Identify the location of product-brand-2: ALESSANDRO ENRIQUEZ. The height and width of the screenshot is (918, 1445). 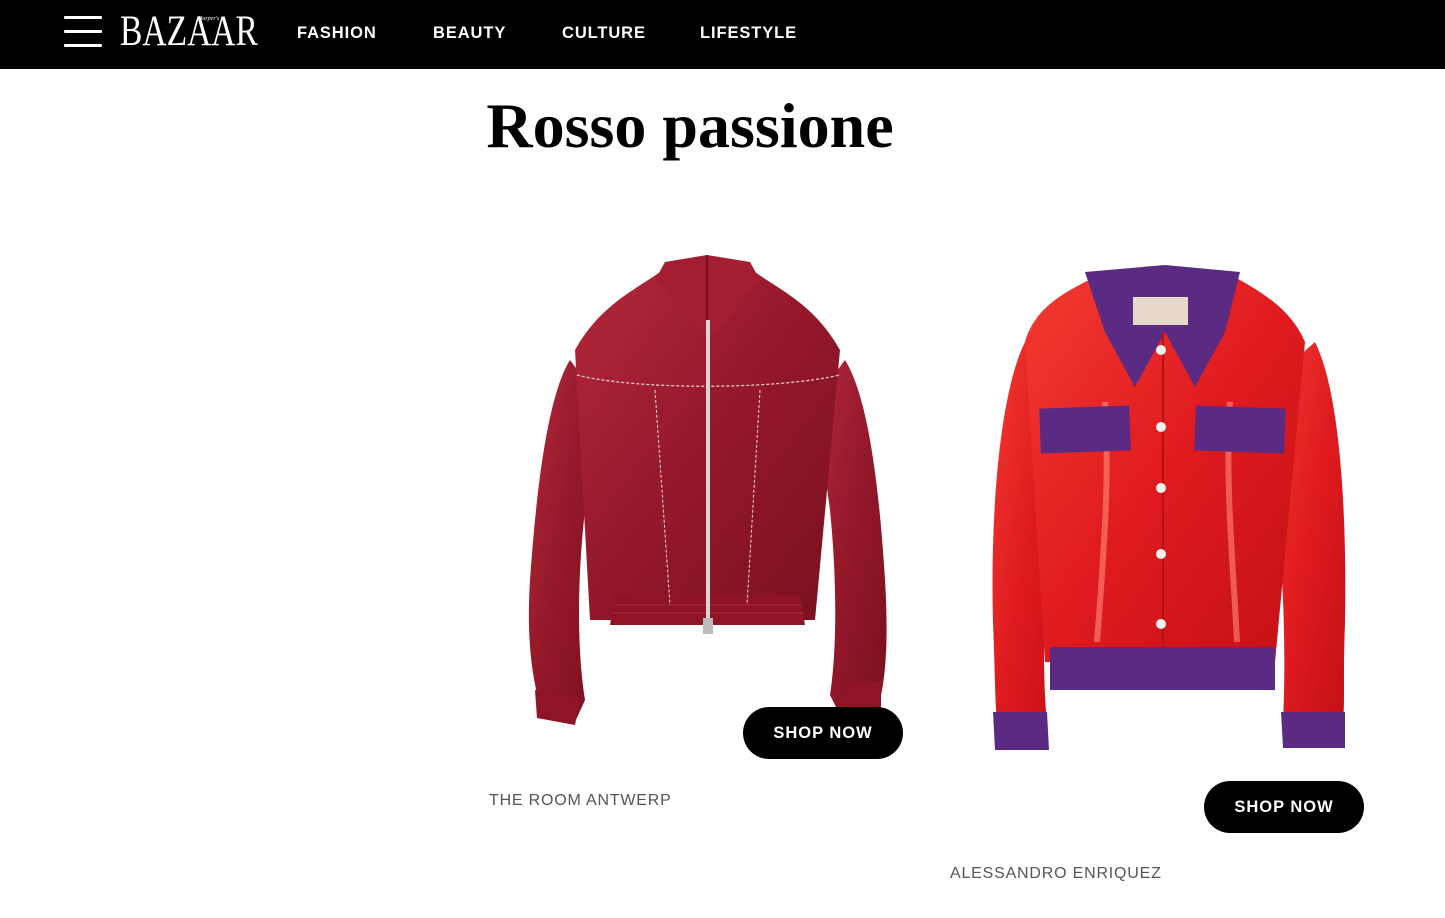
(1056, 874).